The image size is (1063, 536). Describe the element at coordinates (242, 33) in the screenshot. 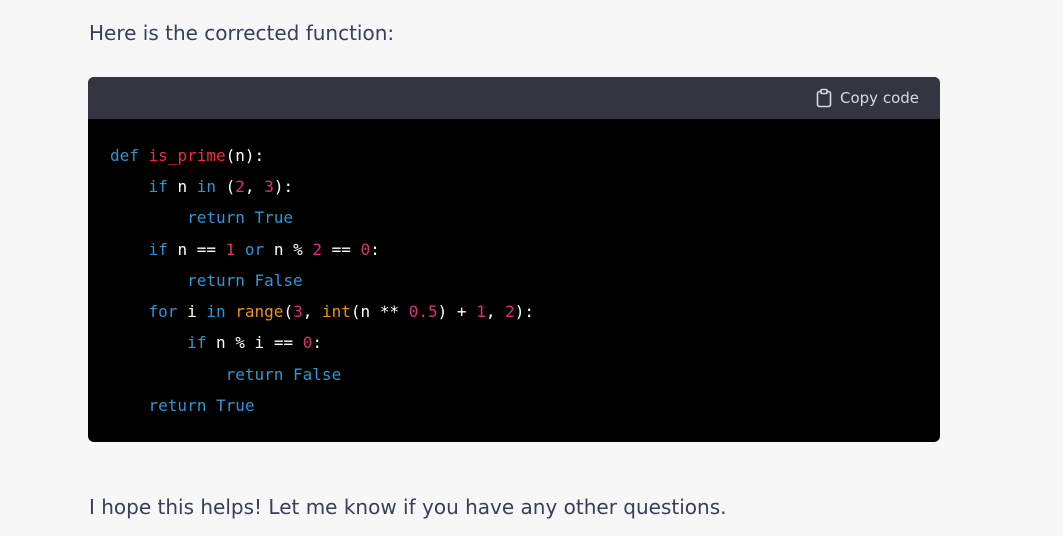

I see `intro-text: Here is the corrected function:` at that location.